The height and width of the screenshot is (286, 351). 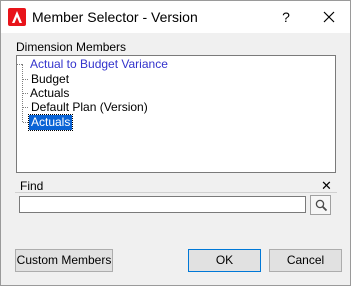 I want to click on cancel-button: Cancel, so click(x=305, y=260).